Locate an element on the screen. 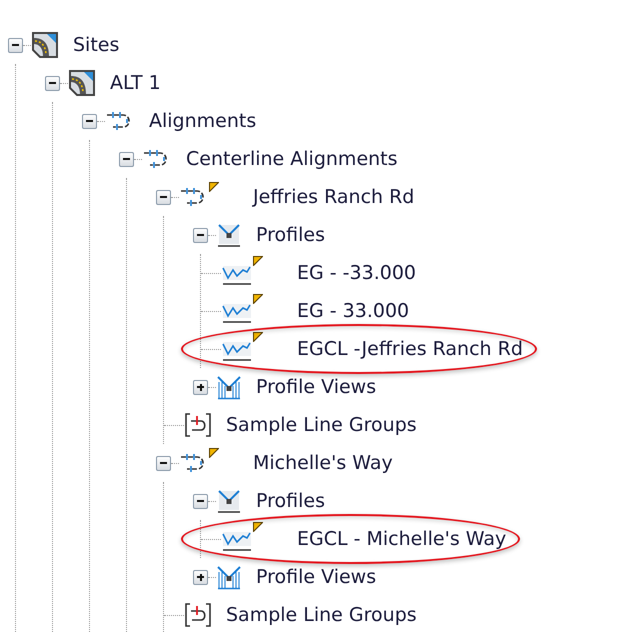 The height and width of the screenshot is (632, 624). tree-item-label: Sites is located at coordinates (96, 45).